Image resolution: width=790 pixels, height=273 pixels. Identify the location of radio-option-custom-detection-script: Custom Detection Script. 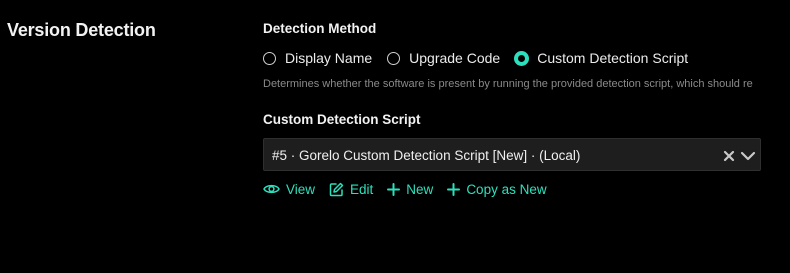
(601, 58).